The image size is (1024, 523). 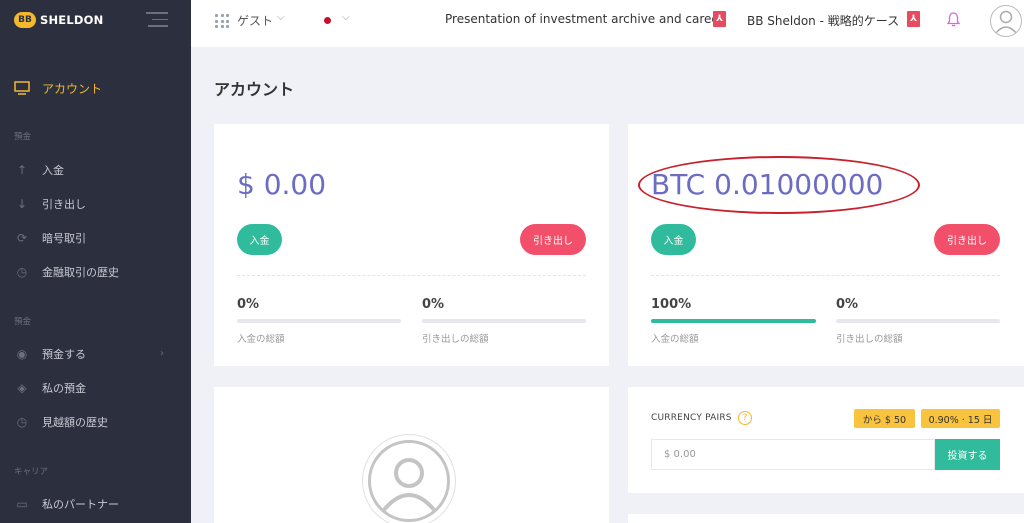 I want to click on btc-withdraw-button: 引き出し, so click(x=967, y=239).